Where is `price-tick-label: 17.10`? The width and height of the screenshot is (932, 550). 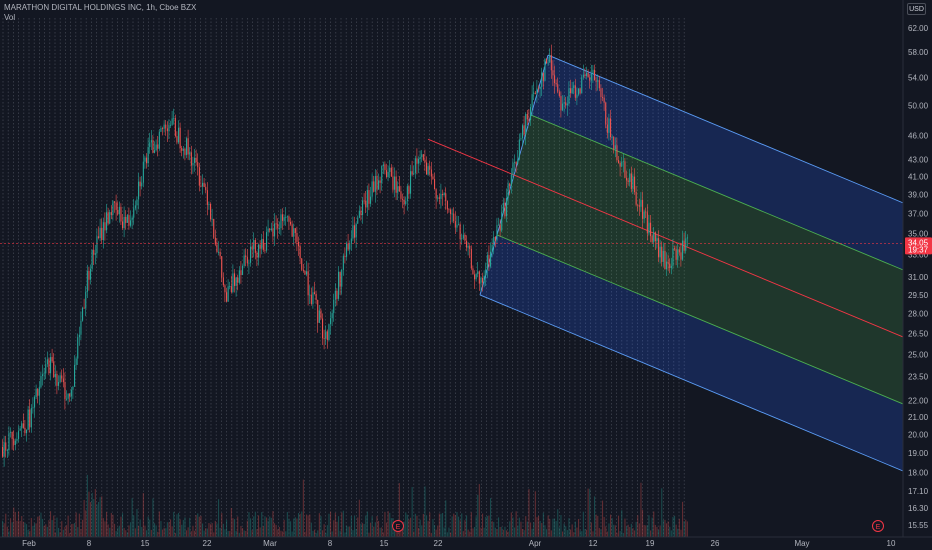 price-tick-label: 17.10 is located at coordinates (918, 491).